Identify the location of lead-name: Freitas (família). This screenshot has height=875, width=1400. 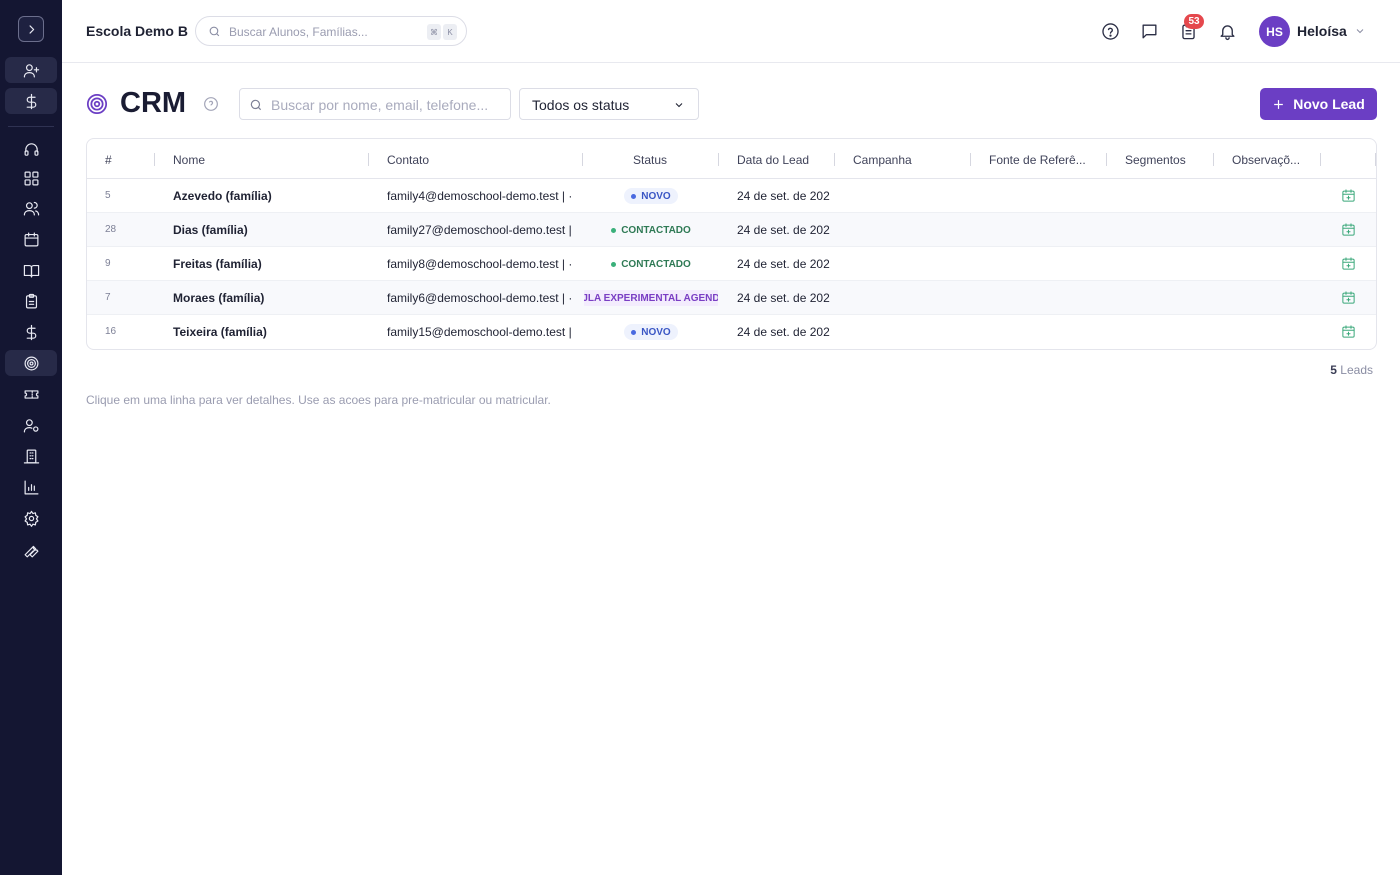
(217, 264).